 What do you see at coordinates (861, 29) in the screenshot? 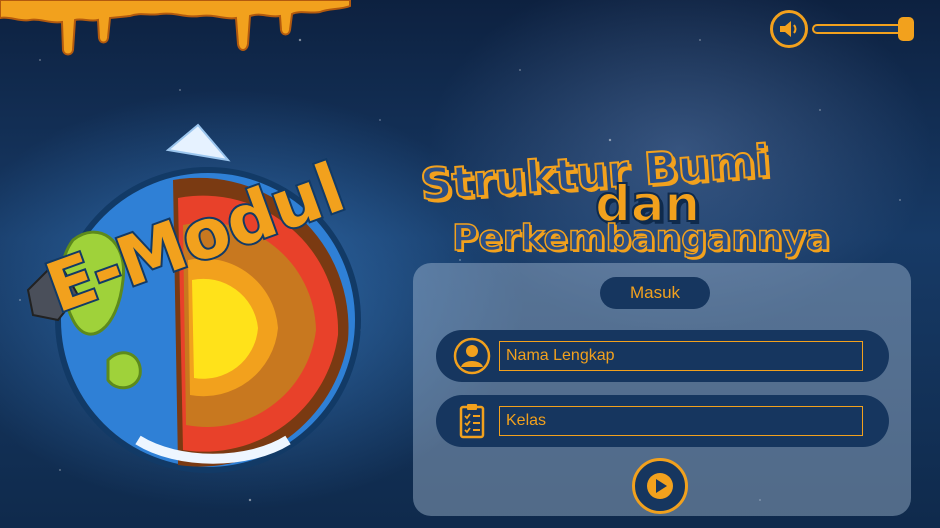
I see `volume-slider-track` at bounding box center [861, 29].